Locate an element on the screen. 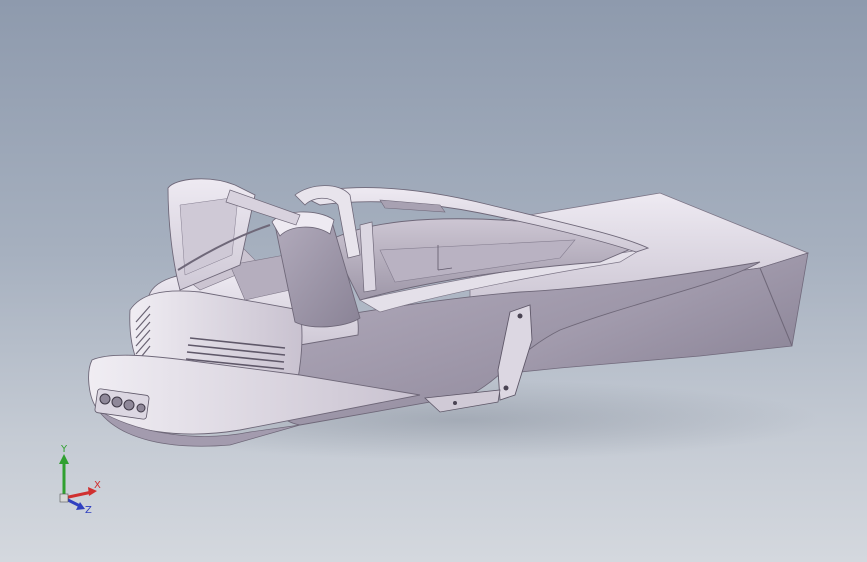 Image resolution: width=867 pixels, height=562 pixels. bracket-bolt-top is located at coordinates (520, 316).